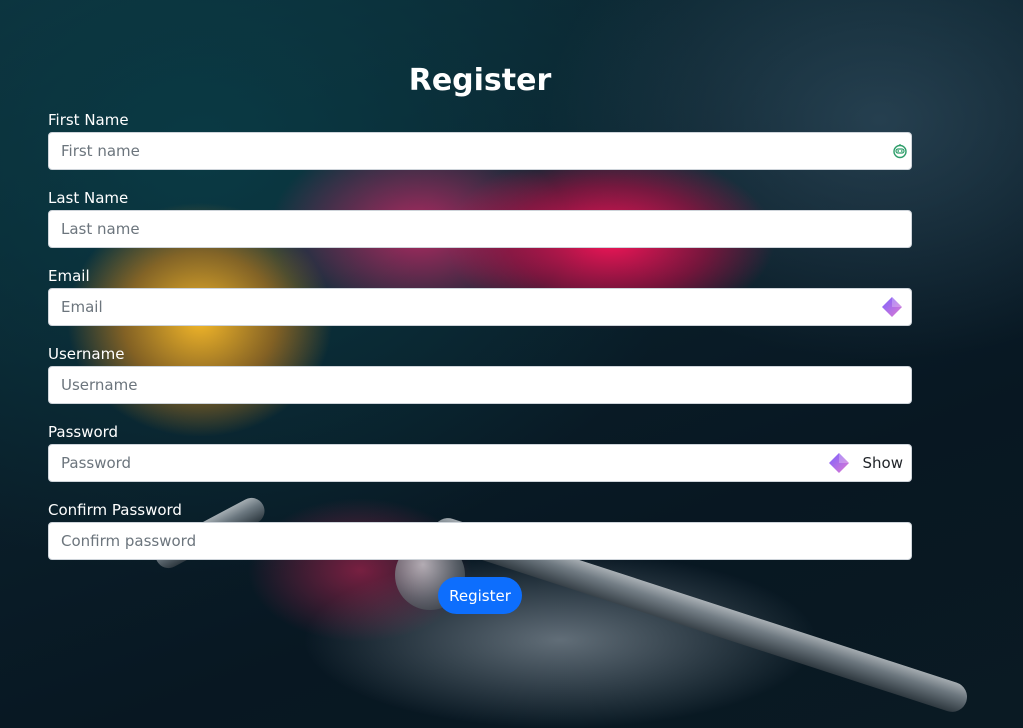 Image resolution: width=1023 pixels, height=728 pixels. Describe the element at coordinates (480, 385) in the screenshot. I see `username-input` at that location.